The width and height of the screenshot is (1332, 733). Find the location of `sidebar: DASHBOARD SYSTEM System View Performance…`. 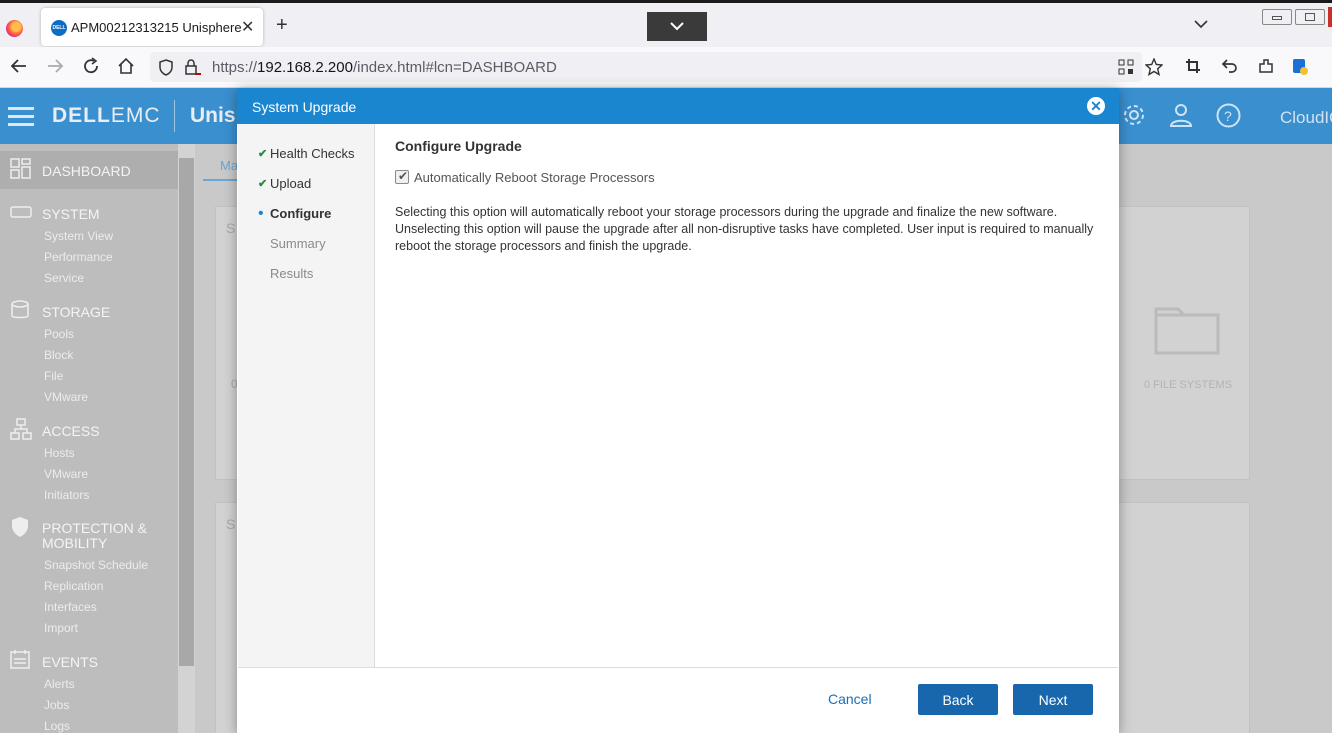

sidebar: DASHBOARD SYSTEM System View Performance… is located at coordinates (97, 438).